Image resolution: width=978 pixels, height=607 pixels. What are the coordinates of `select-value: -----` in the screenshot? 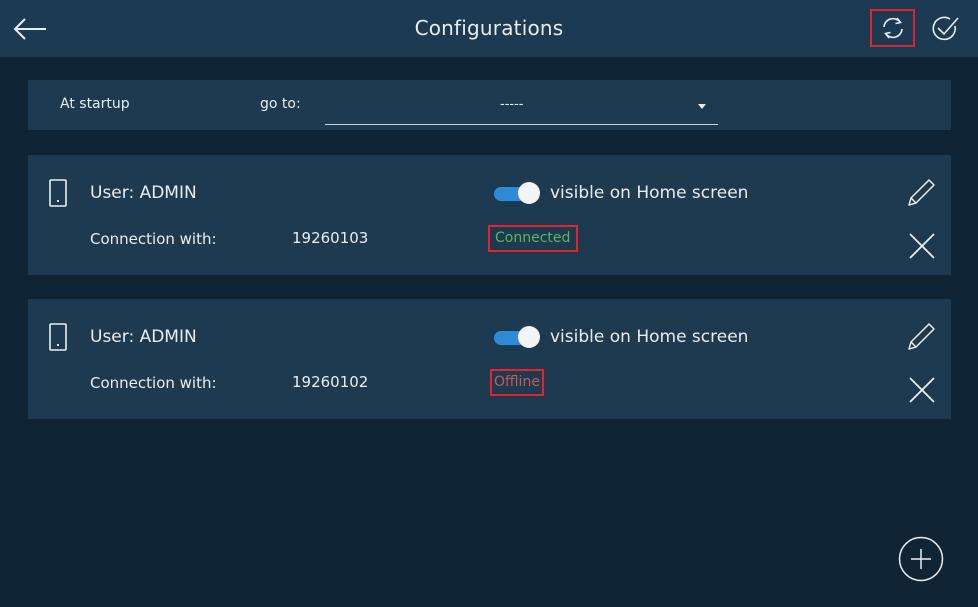 It's located at (512, 104).